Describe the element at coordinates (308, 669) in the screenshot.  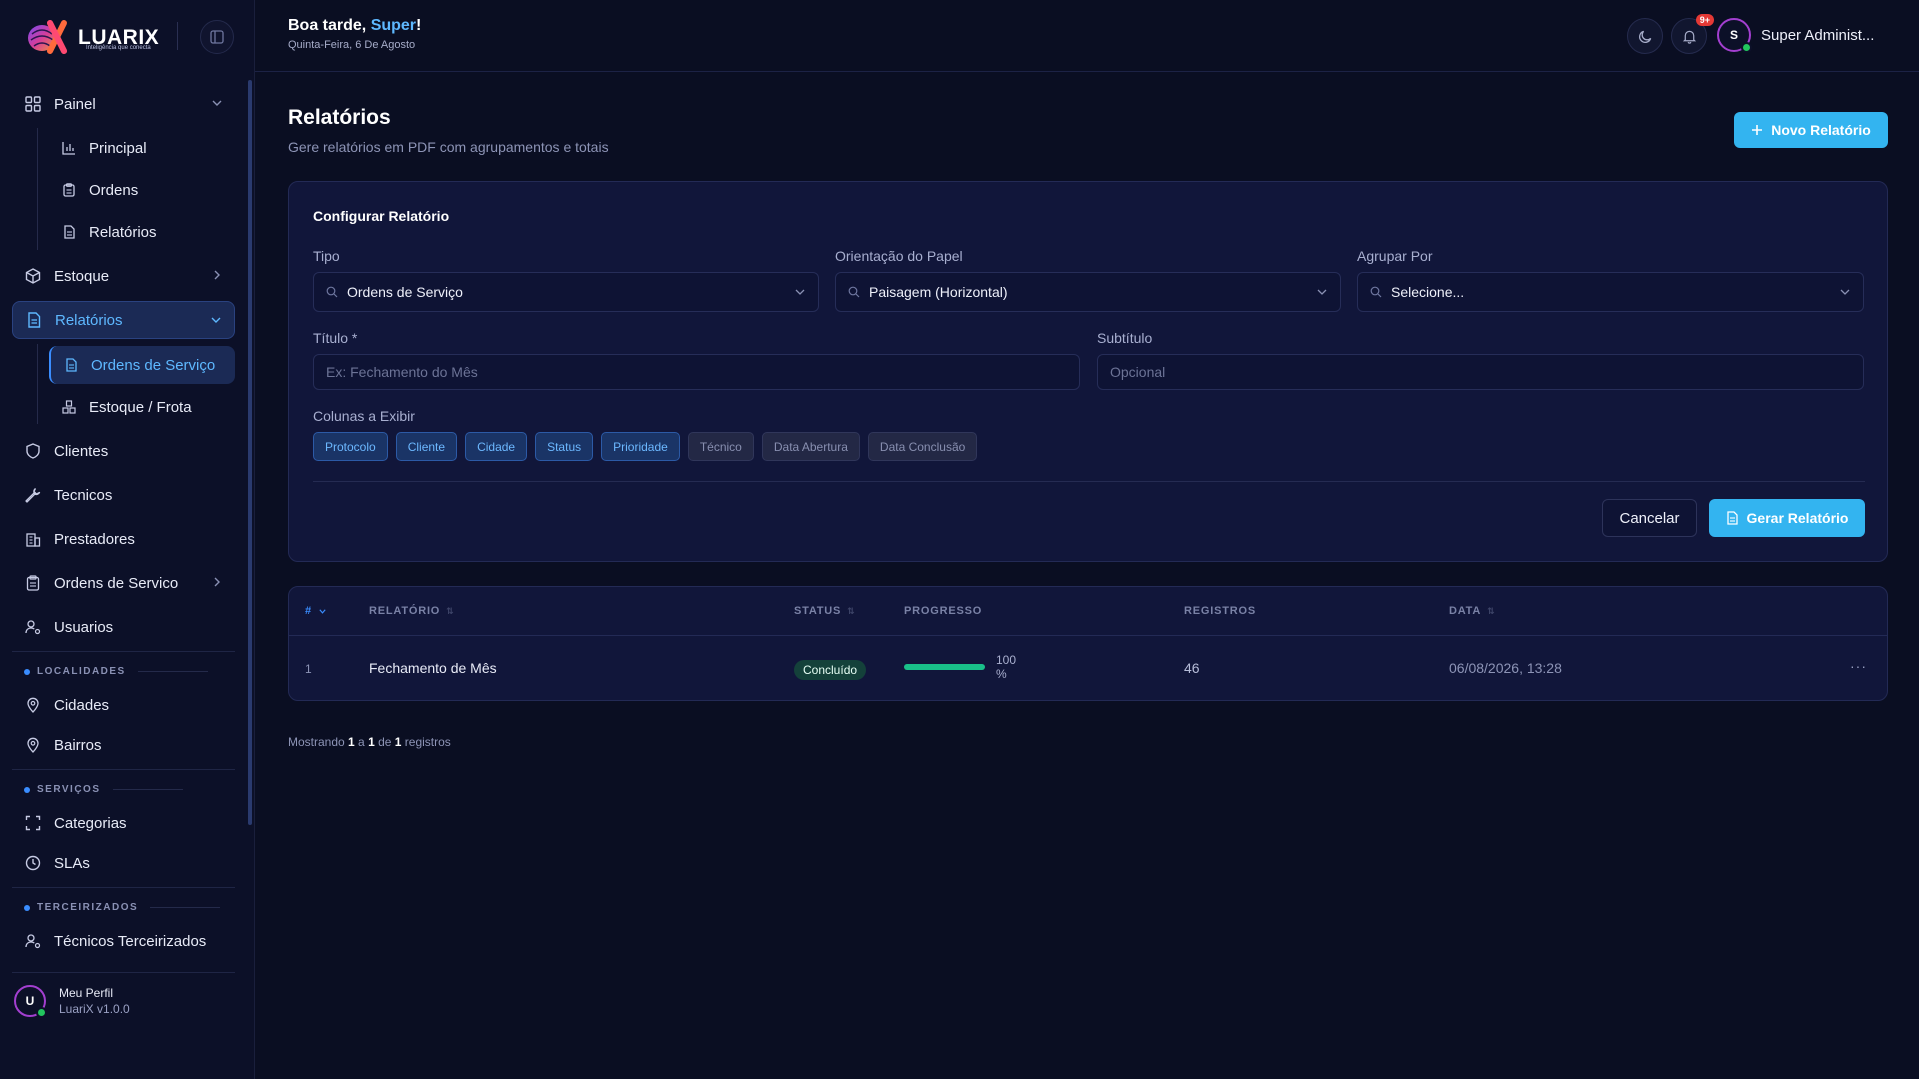
I see `row-num: 1` at that location.